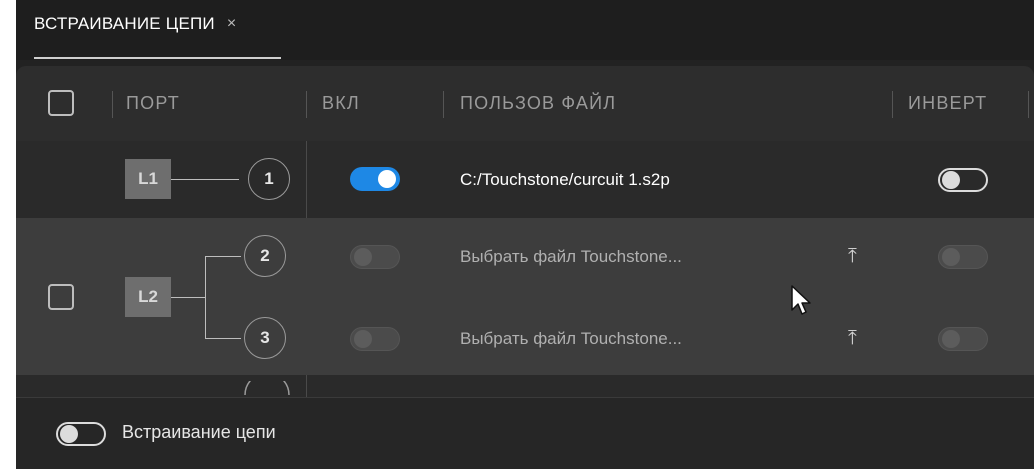 This screenshot has height=469, width=1034. What do you see at coordinates (375, 179) in the screenshot?
I see `port-1-enabled-toggle` at bounding box center [375, 179].